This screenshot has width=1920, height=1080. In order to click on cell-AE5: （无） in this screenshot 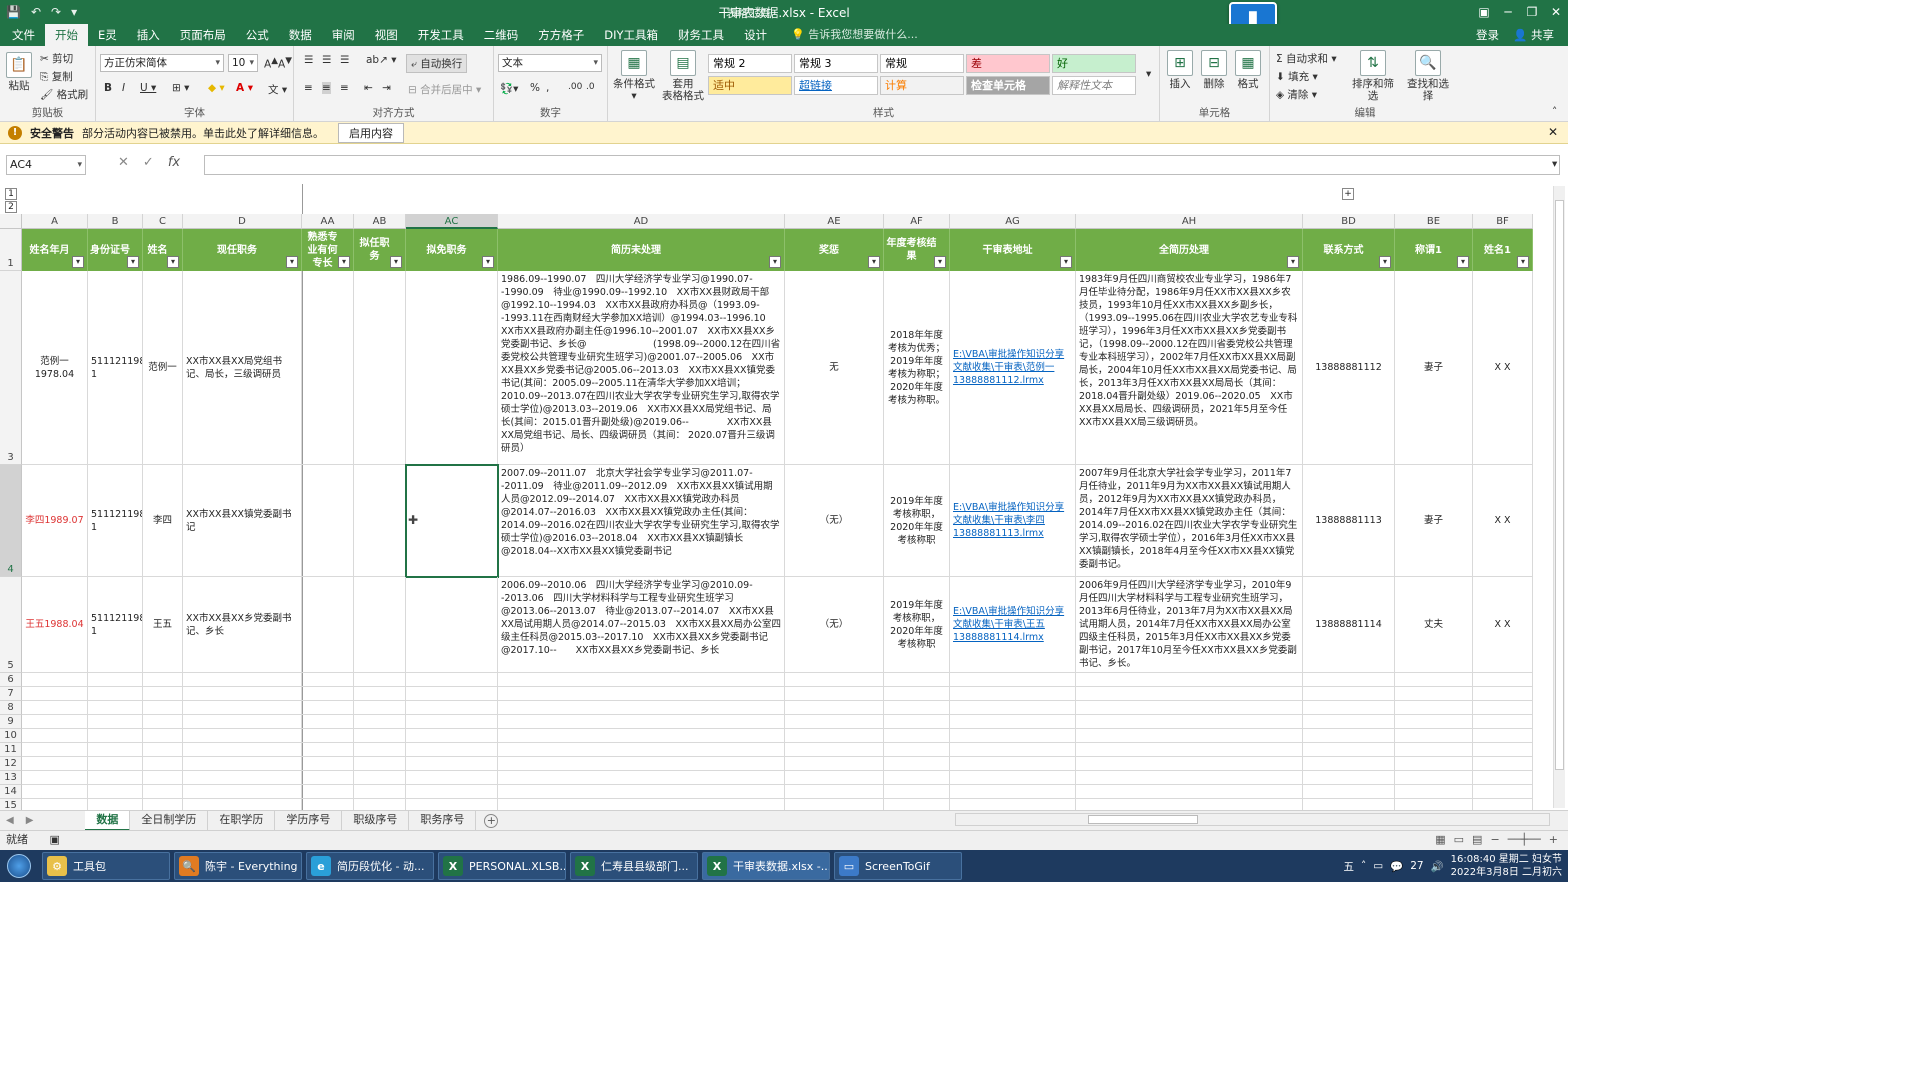, I will do `click(834, 625)`.